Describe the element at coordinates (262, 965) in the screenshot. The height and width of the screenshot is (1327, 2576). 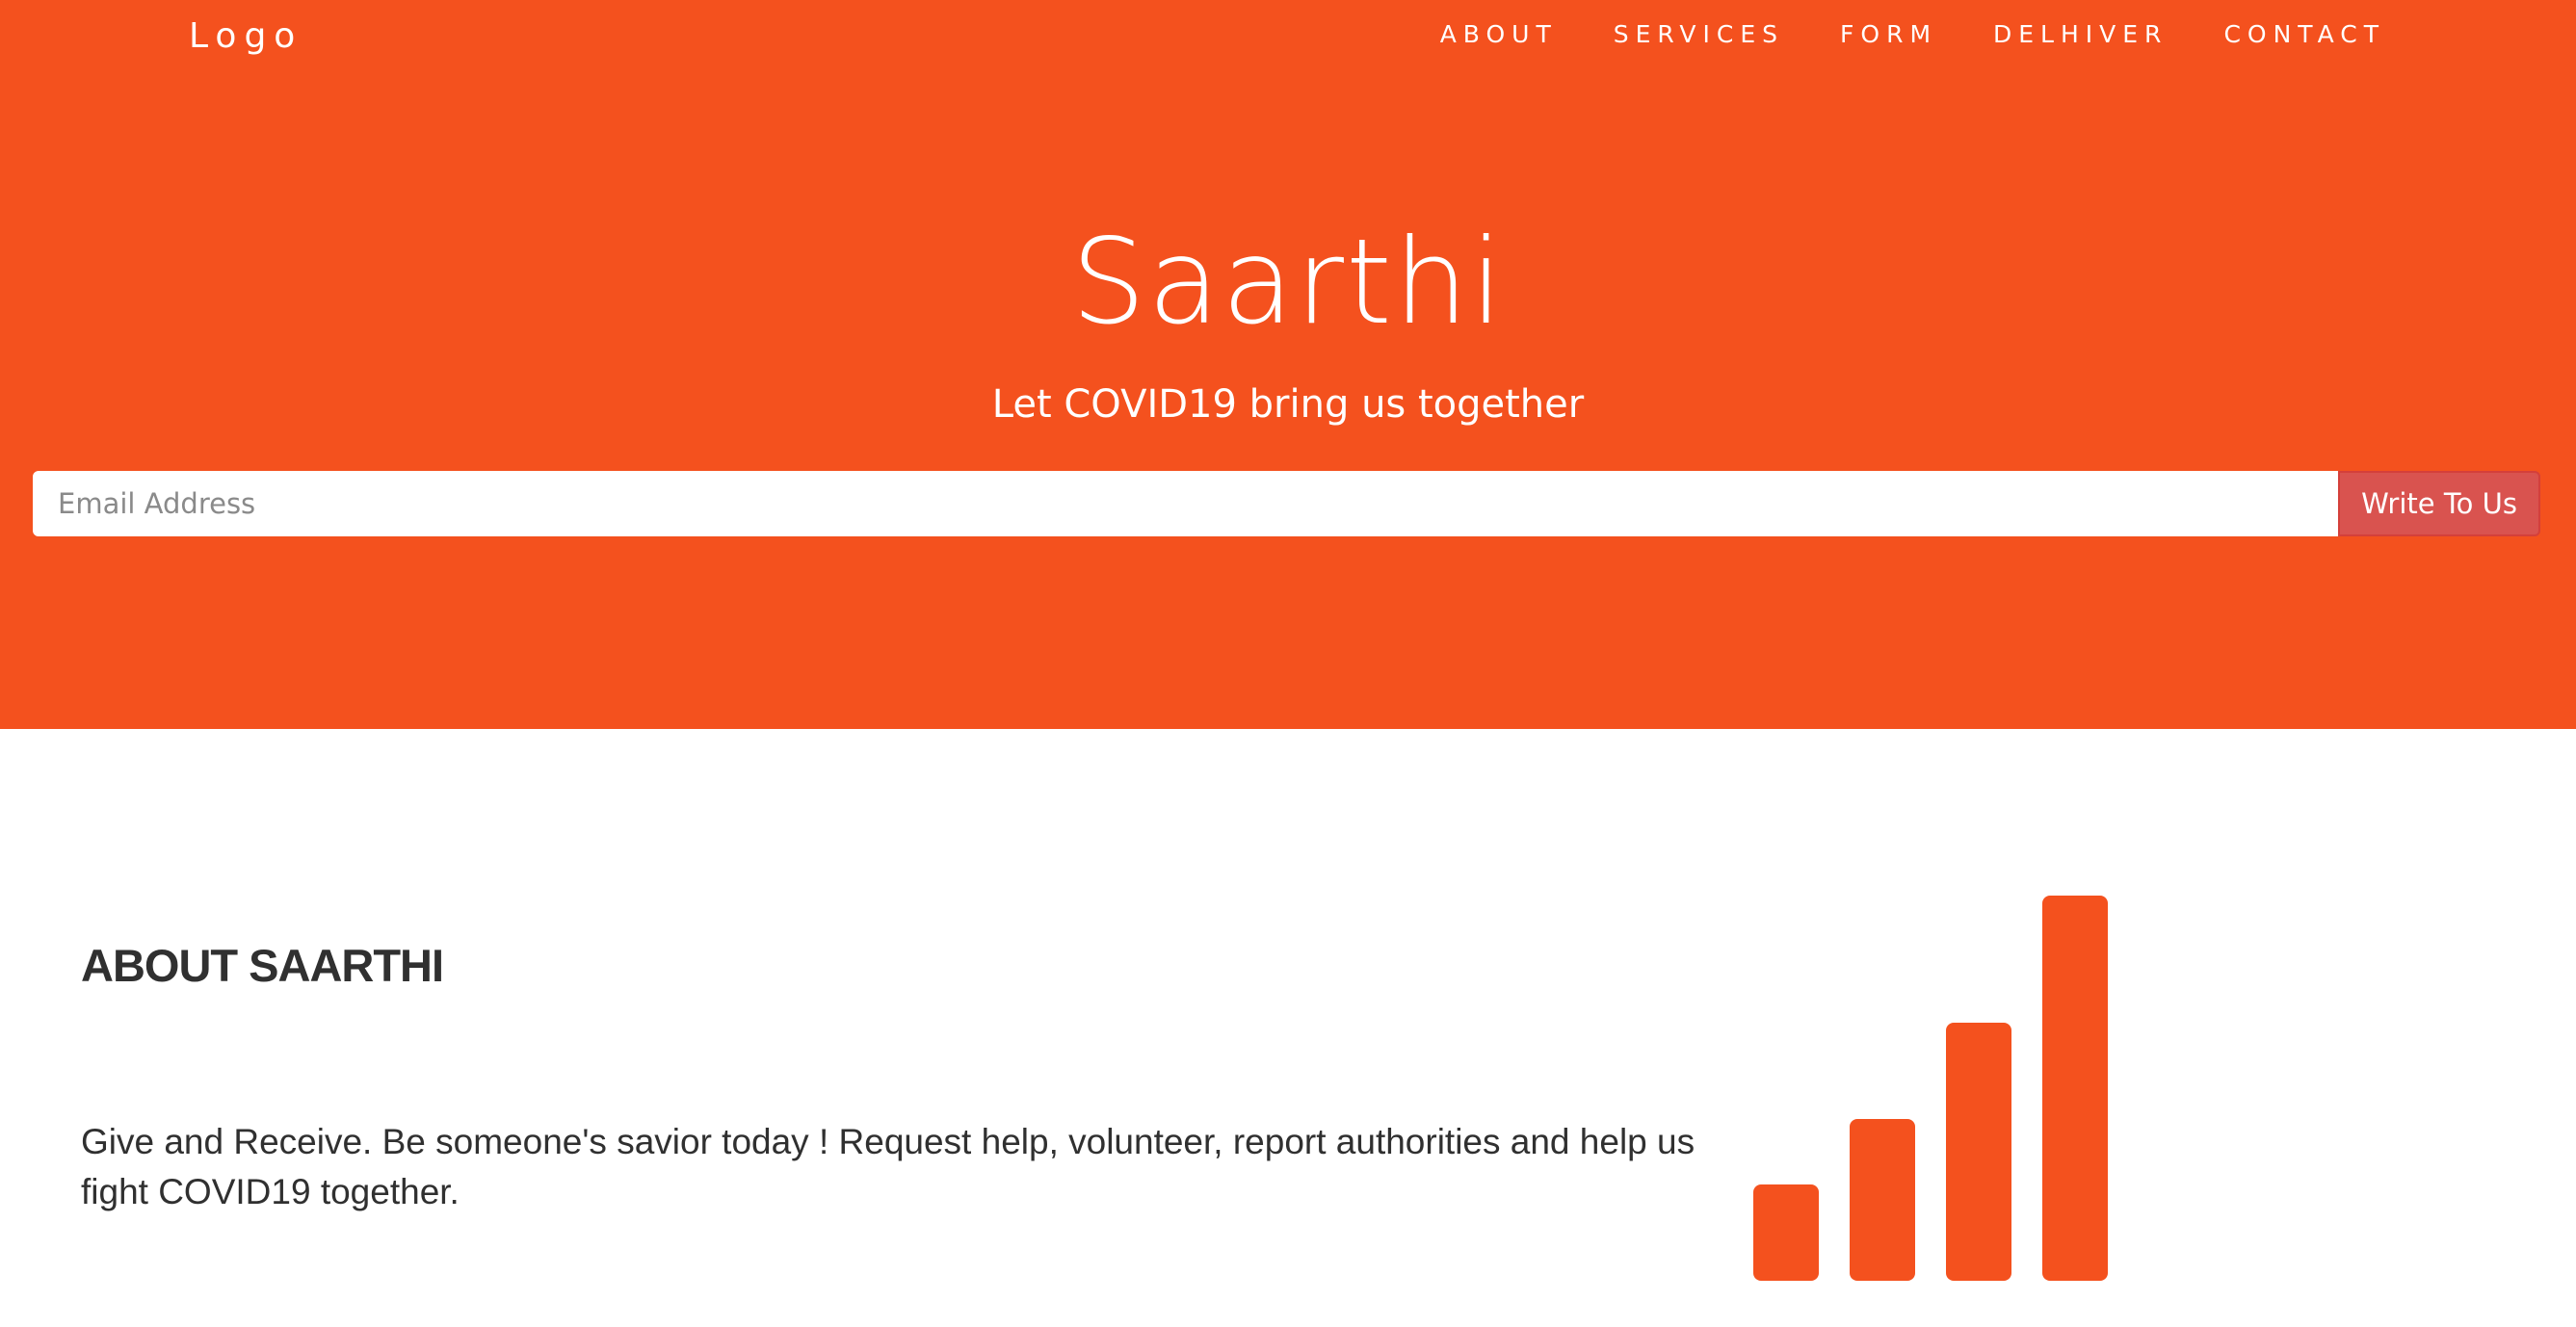
I see `about-heading: ABOUT SAARTHI` at that location.